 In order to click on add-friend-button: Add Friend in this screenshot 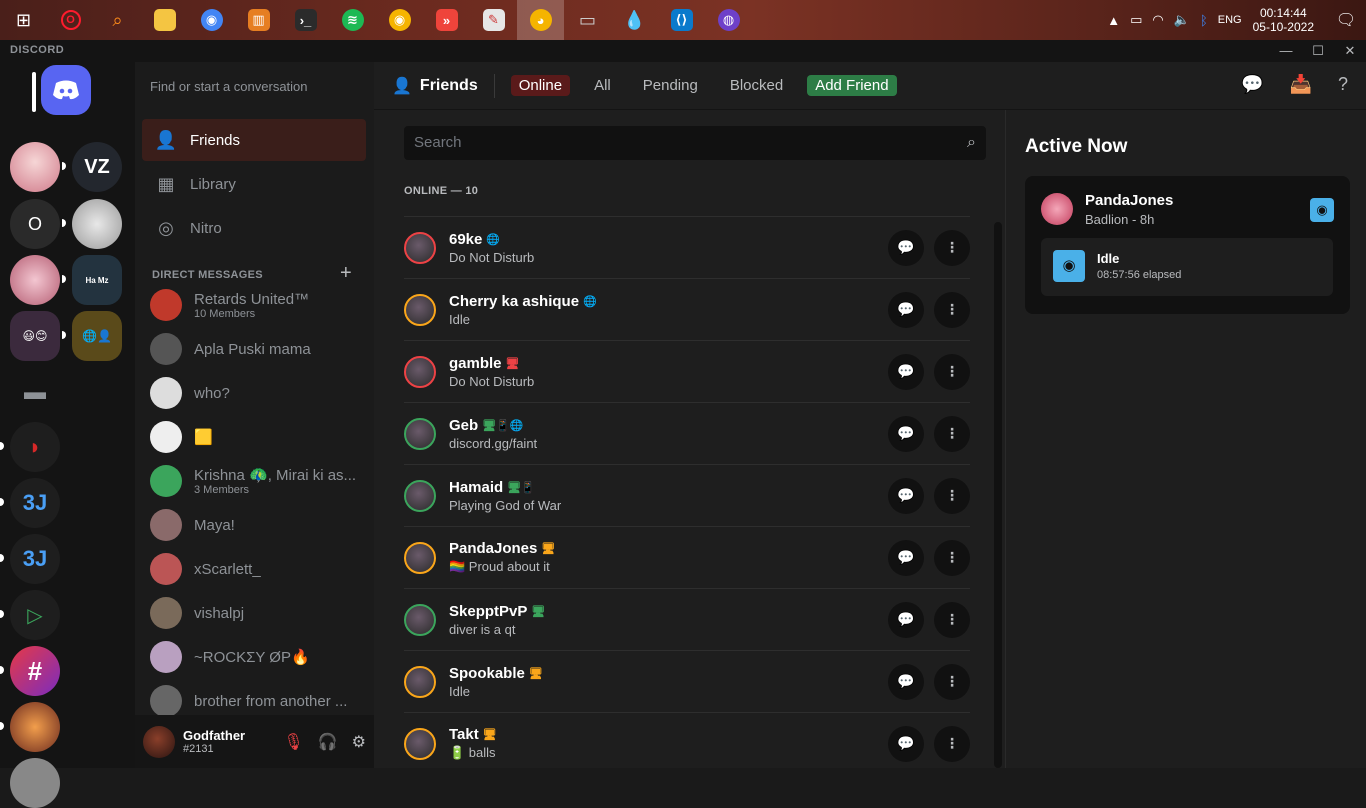, I will do `click(852, 85)`.